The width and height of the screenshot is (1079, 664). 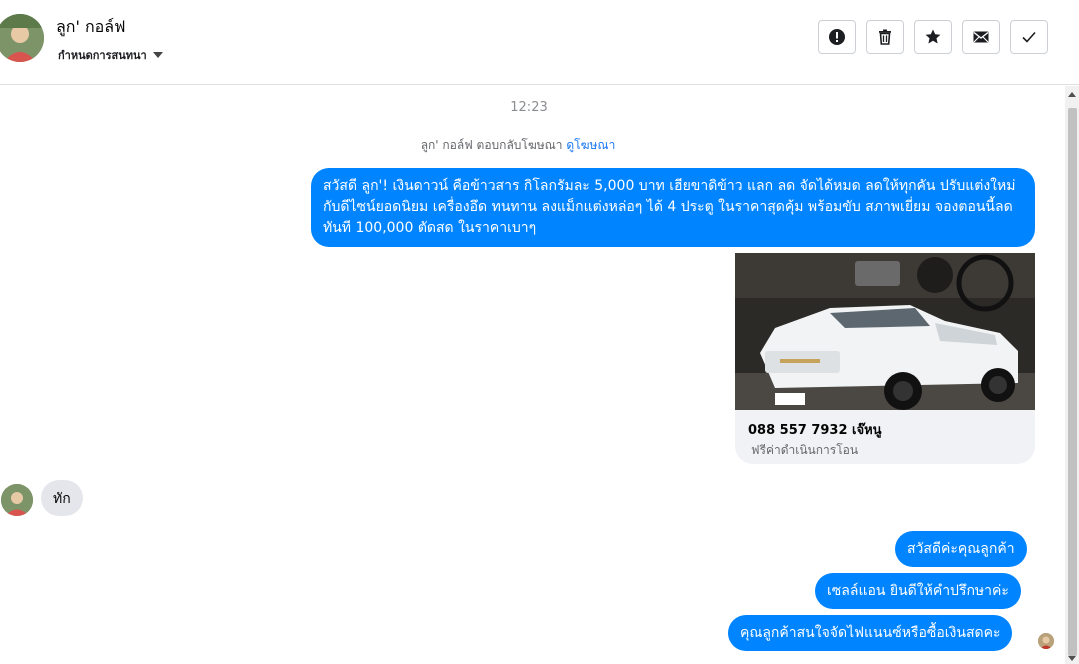 I want to click on ad-card: 088 557 7932 เจ๊หนู ฟรีค่าดำเนินการโอน, so click(x=885, y=358).